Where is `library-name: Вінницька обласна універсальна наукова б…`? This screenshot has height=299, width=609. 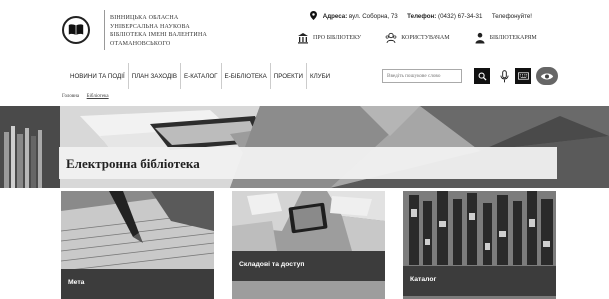 library-name: Вінницька обласна універсальна наукова б… is located at coordinates (180, 31).